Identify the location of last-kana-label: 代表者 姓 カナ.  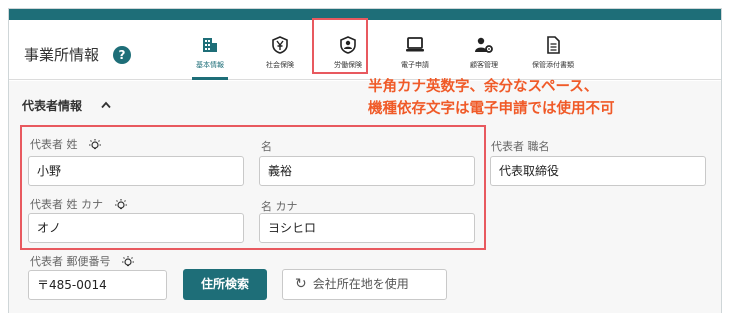
(79, 204).